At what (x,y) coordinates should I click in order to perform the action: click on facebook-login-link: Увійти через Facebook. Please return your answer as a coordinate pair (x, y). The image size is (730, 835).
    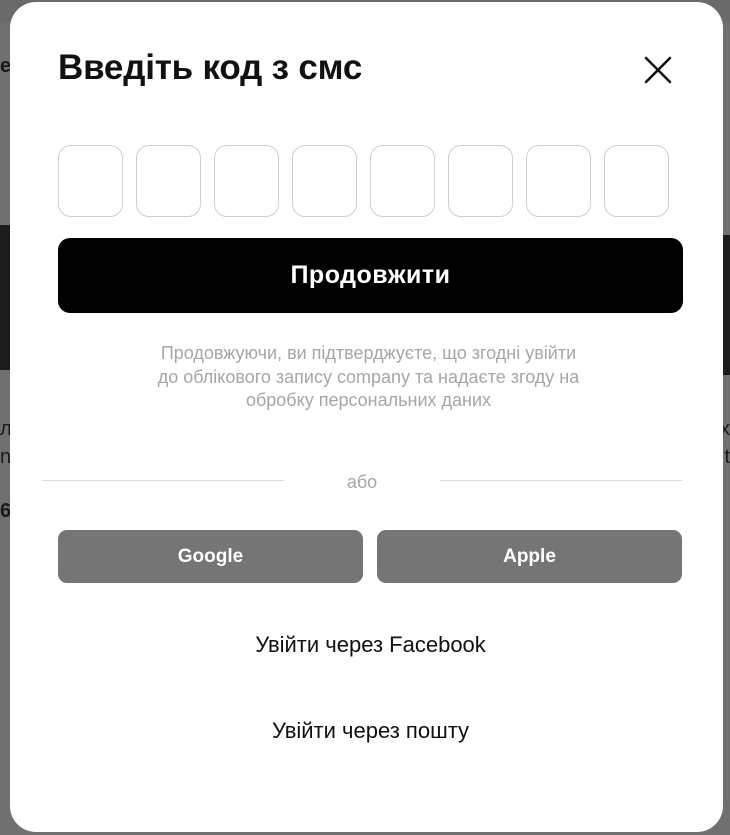
    Looking at the image, I should click on (370, 645).